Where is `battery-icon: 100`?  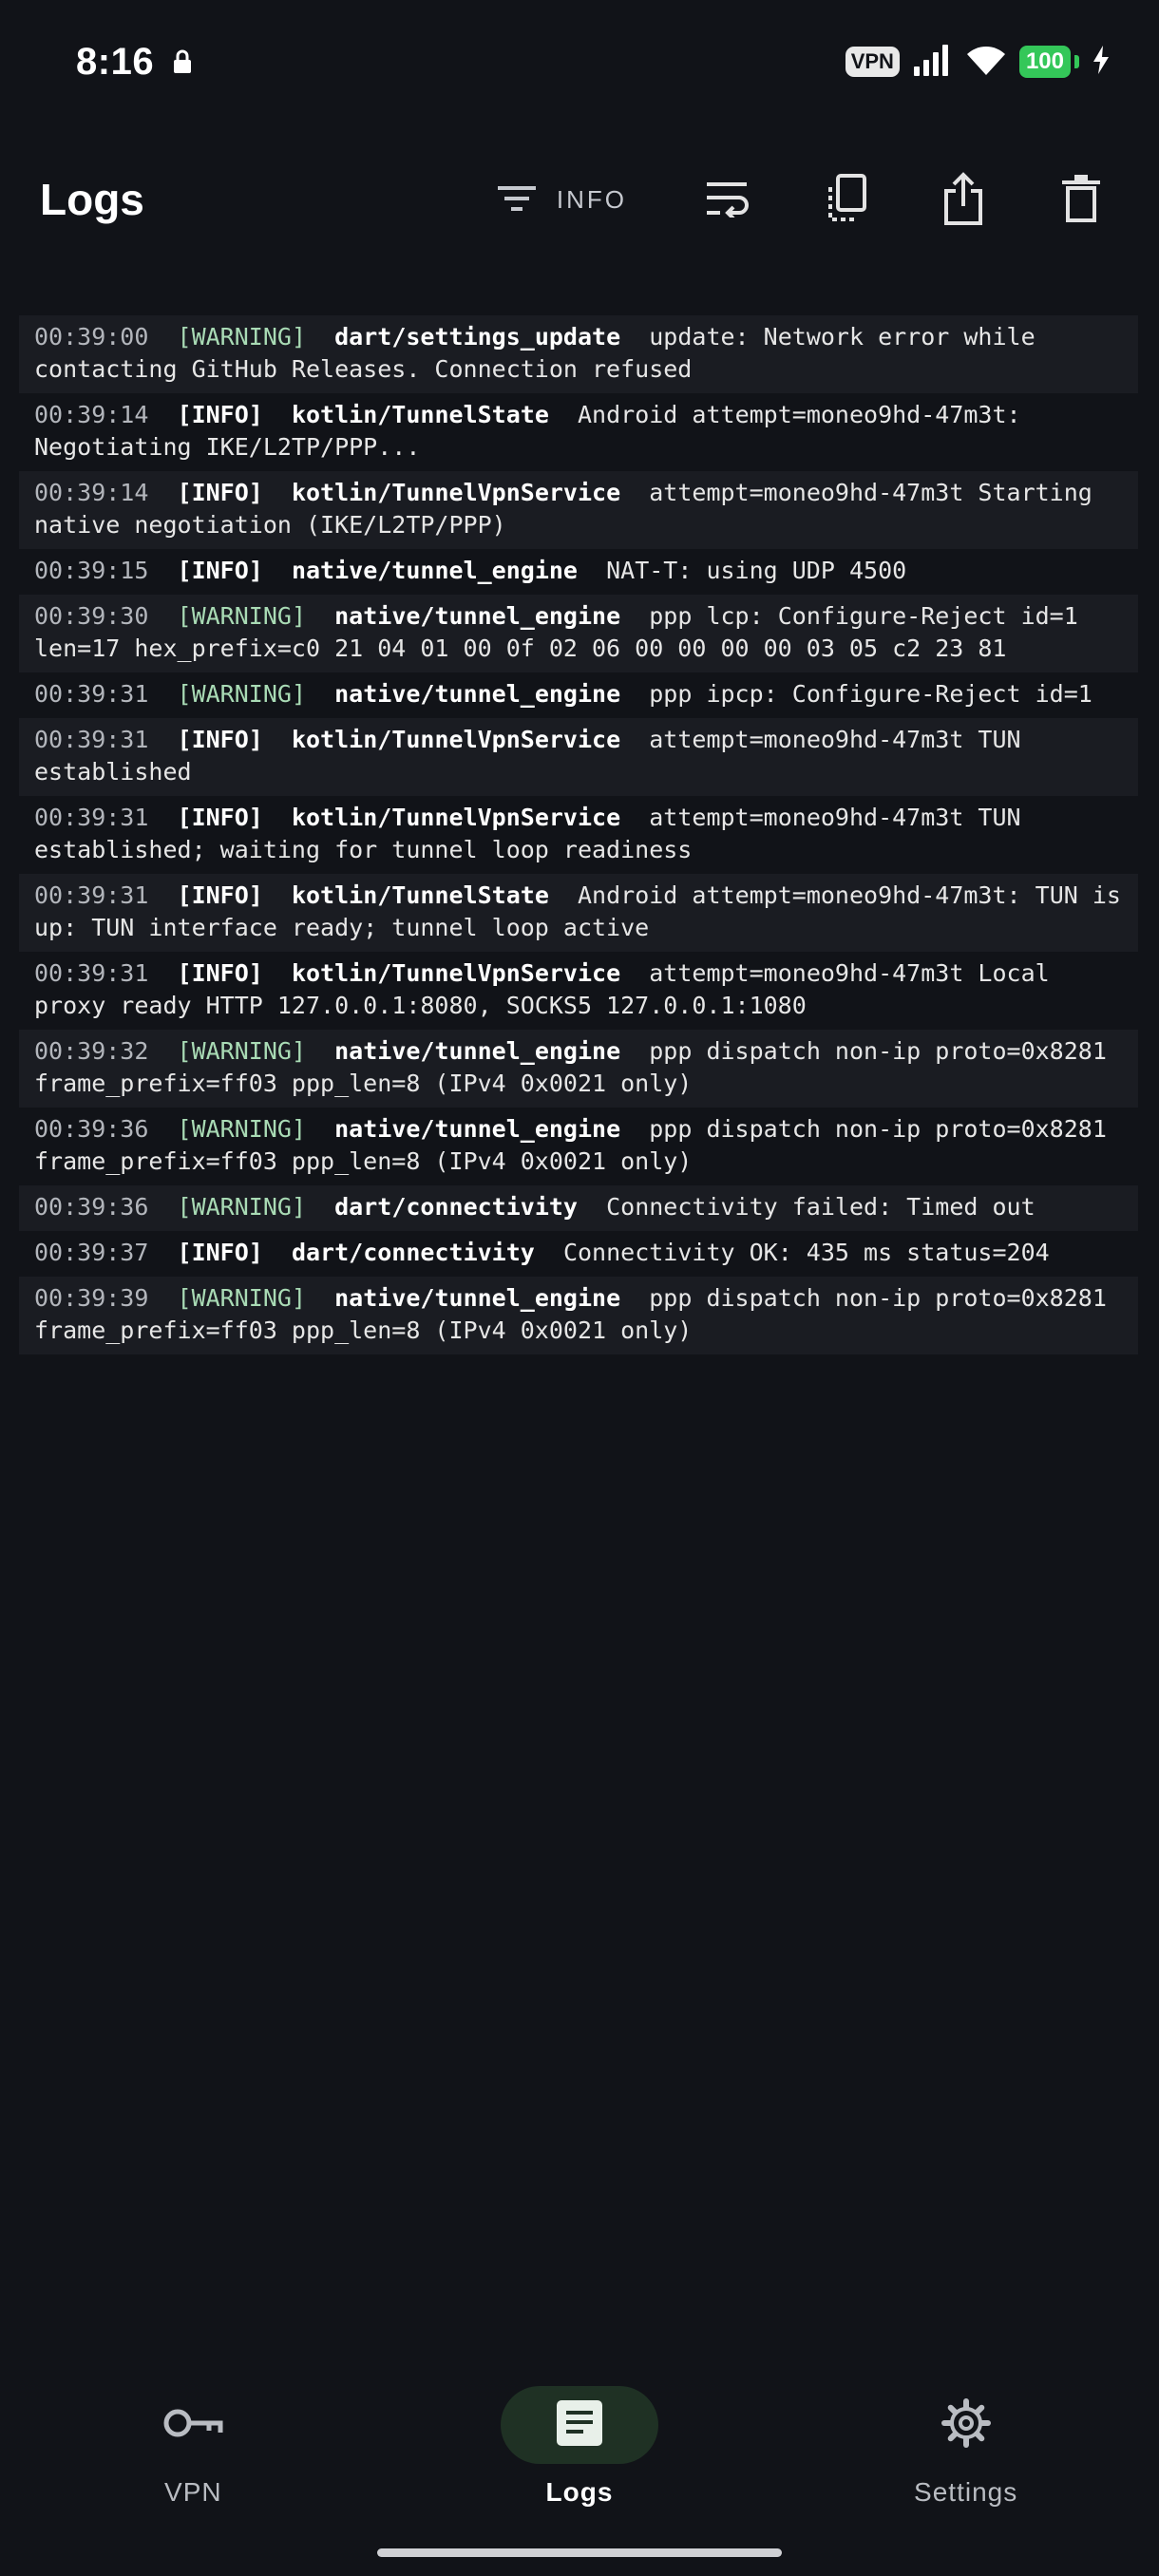 battery-icon: 100 is located at coordinates (1048, 62).